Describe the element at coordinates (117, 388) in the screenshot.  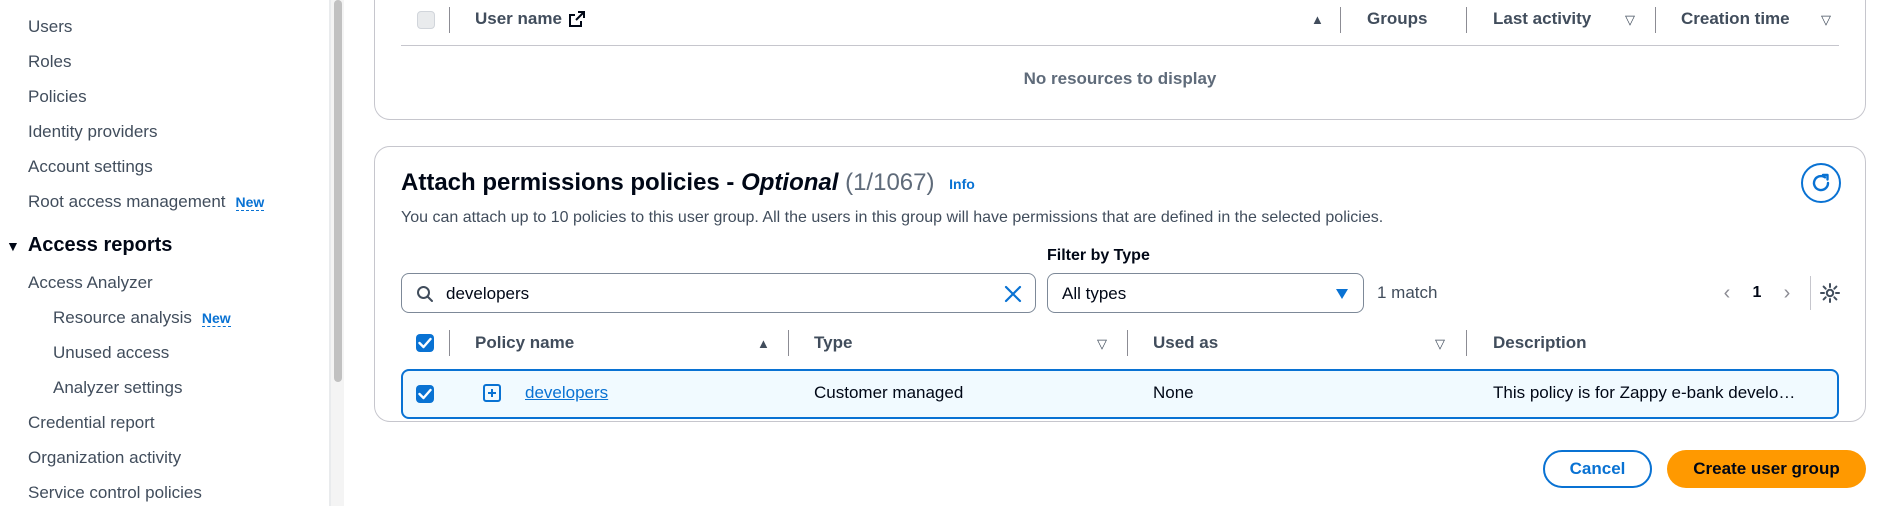
I see `sidebar-item-analyzer-settings: Analyzer settings` at that location.